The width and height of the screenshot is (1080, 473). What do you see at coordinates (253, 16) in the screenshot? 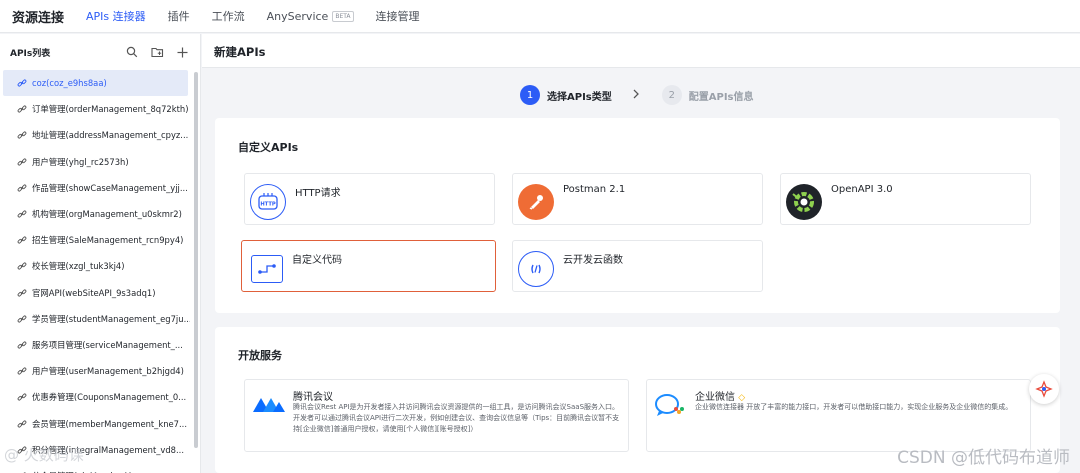
I see `top-nav: APIs 连接器 插件 工作流 AnyService BETA 连接管理` at bounding box center [253, 16].